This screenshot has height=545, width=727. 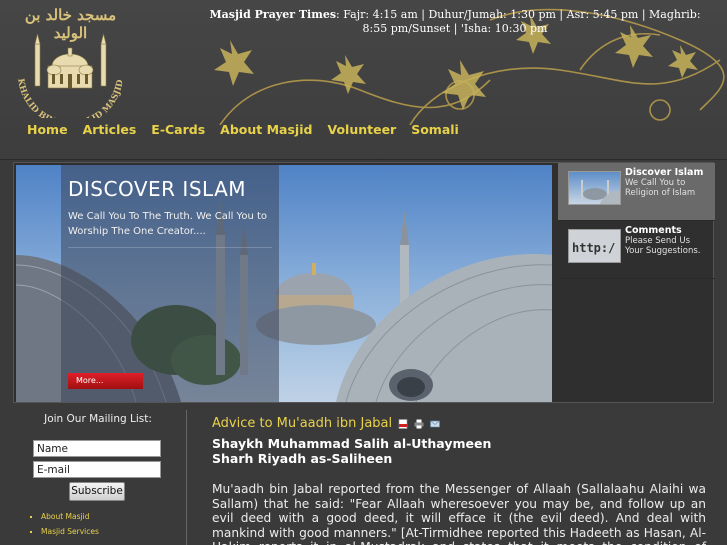 What do you see at coordinates (302, 423) in the screenshot?
I see `article-title: Advice to Mu'aadh ibn Jabal` at bounding box center [302, 423].